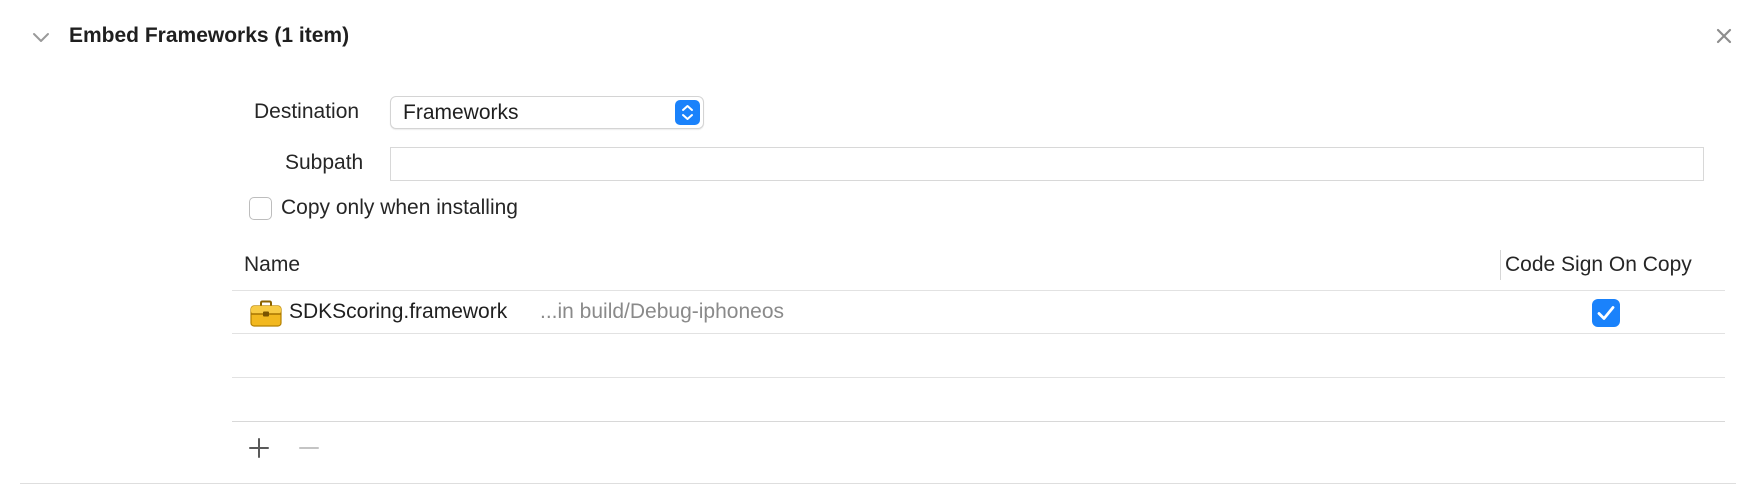 This screenshot has width=1756, height=496. What do you see at coordinates (1598, 265) in the screenshot?
I see `column-header-code-sign: Code Sign On Copy` at bounding box center [1598, 265].